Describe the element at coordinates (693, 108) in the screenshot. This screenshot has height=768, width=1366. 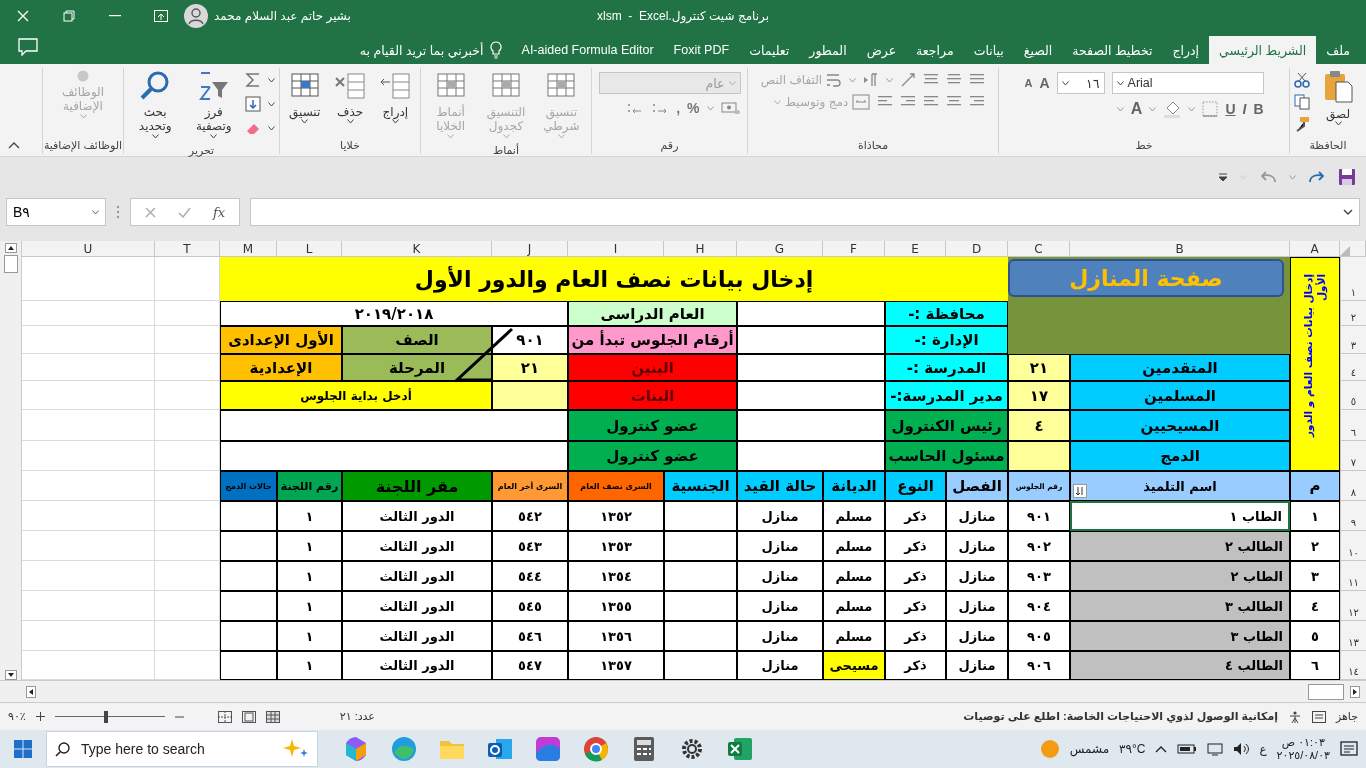
I see `percent-button: %` at that location.